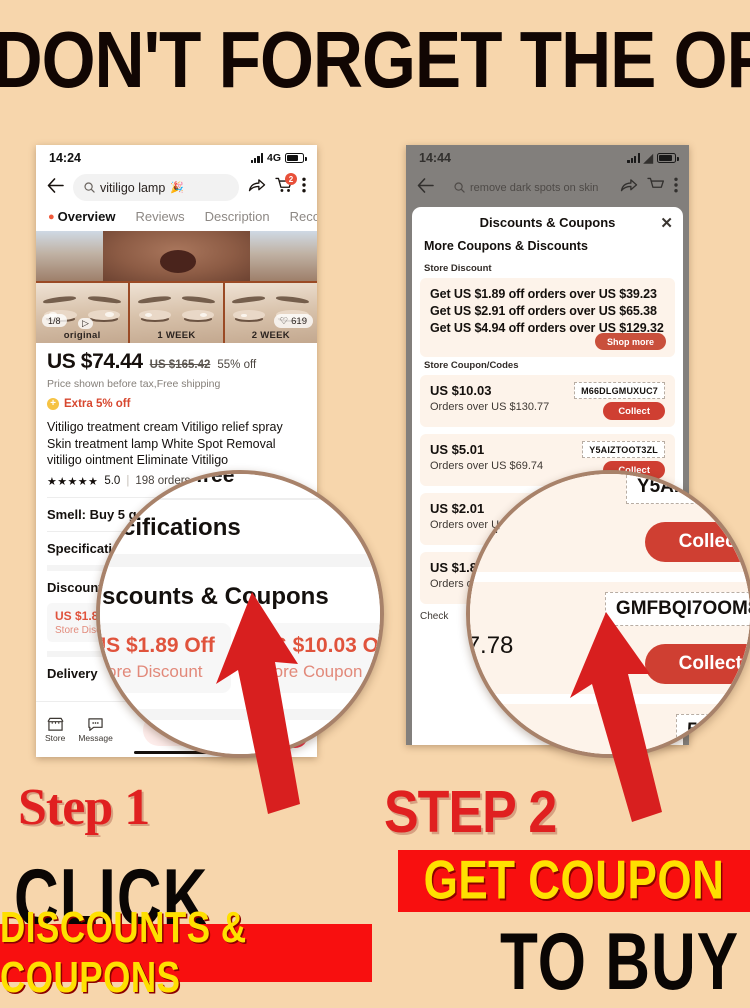 The width and height of the screenshot is (750, 1008). I want to click on store-button: Store, so click(55, 730).